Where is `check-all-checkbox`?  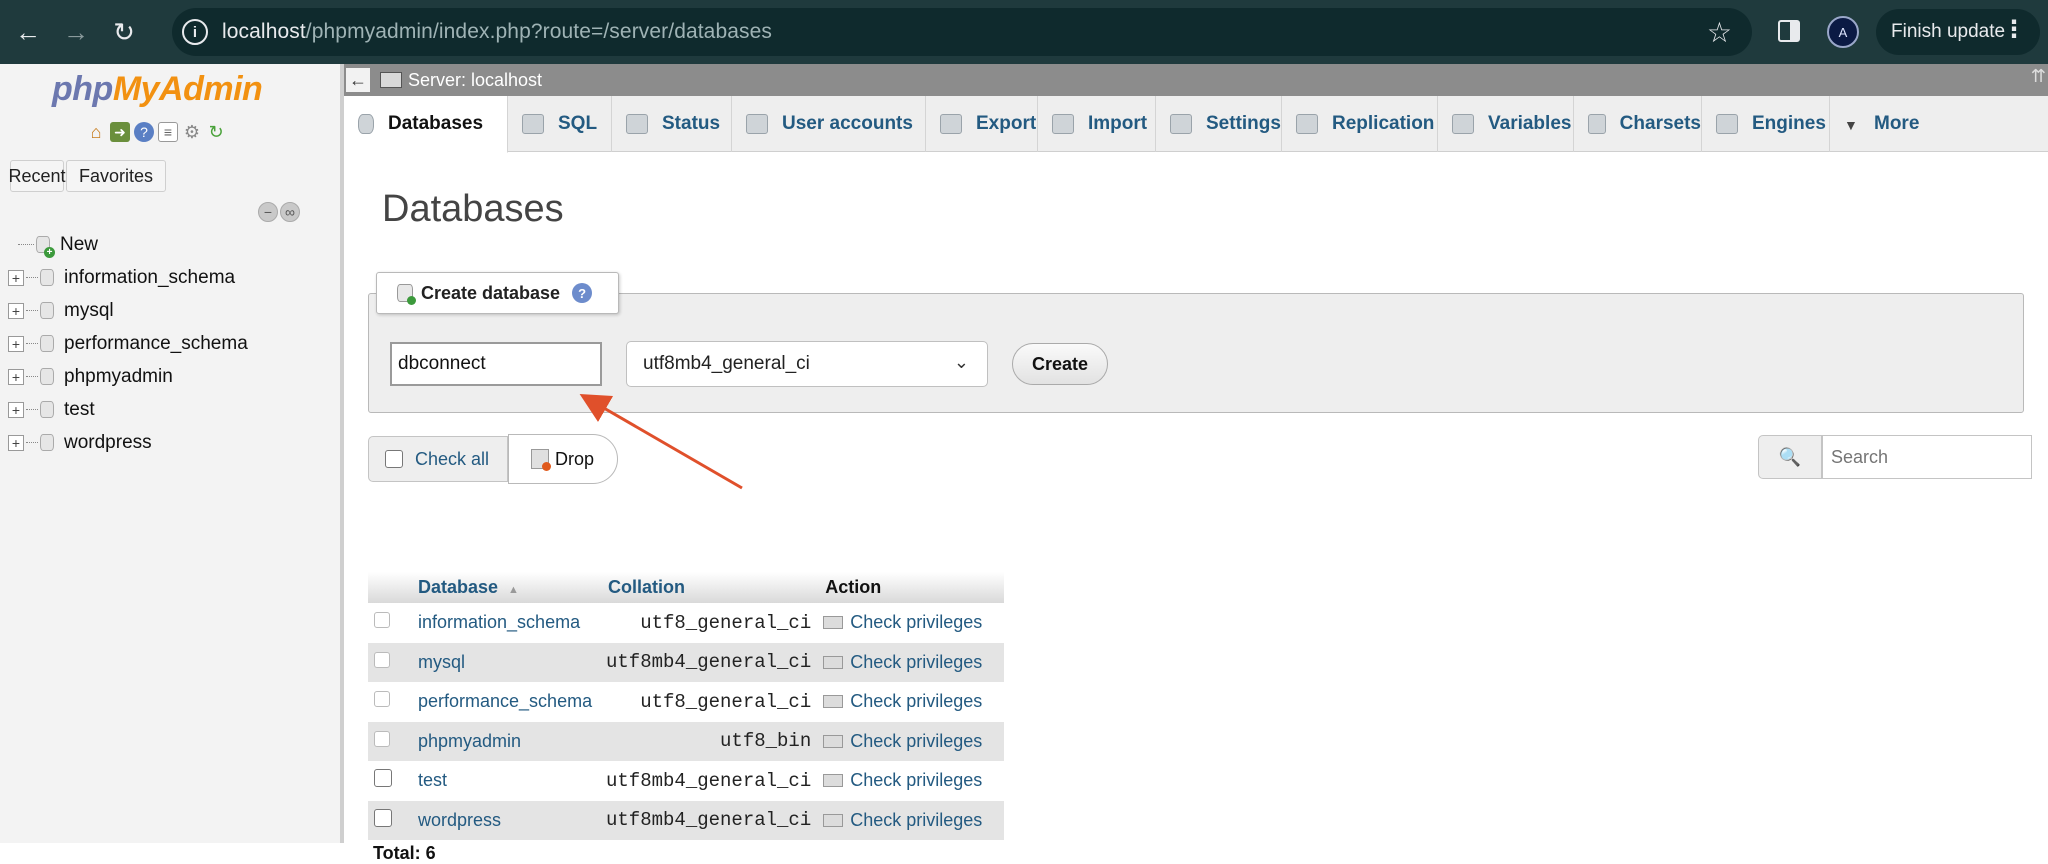 check-all-checkbox is located at coordinates (394, 459).